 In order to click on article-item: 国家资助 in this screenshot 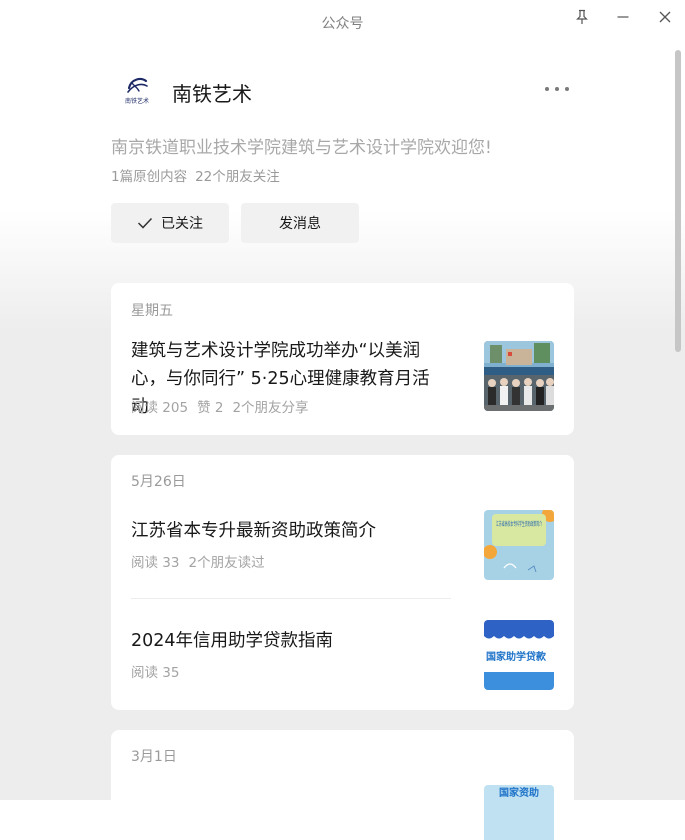, I will do `click(342, 812)`.